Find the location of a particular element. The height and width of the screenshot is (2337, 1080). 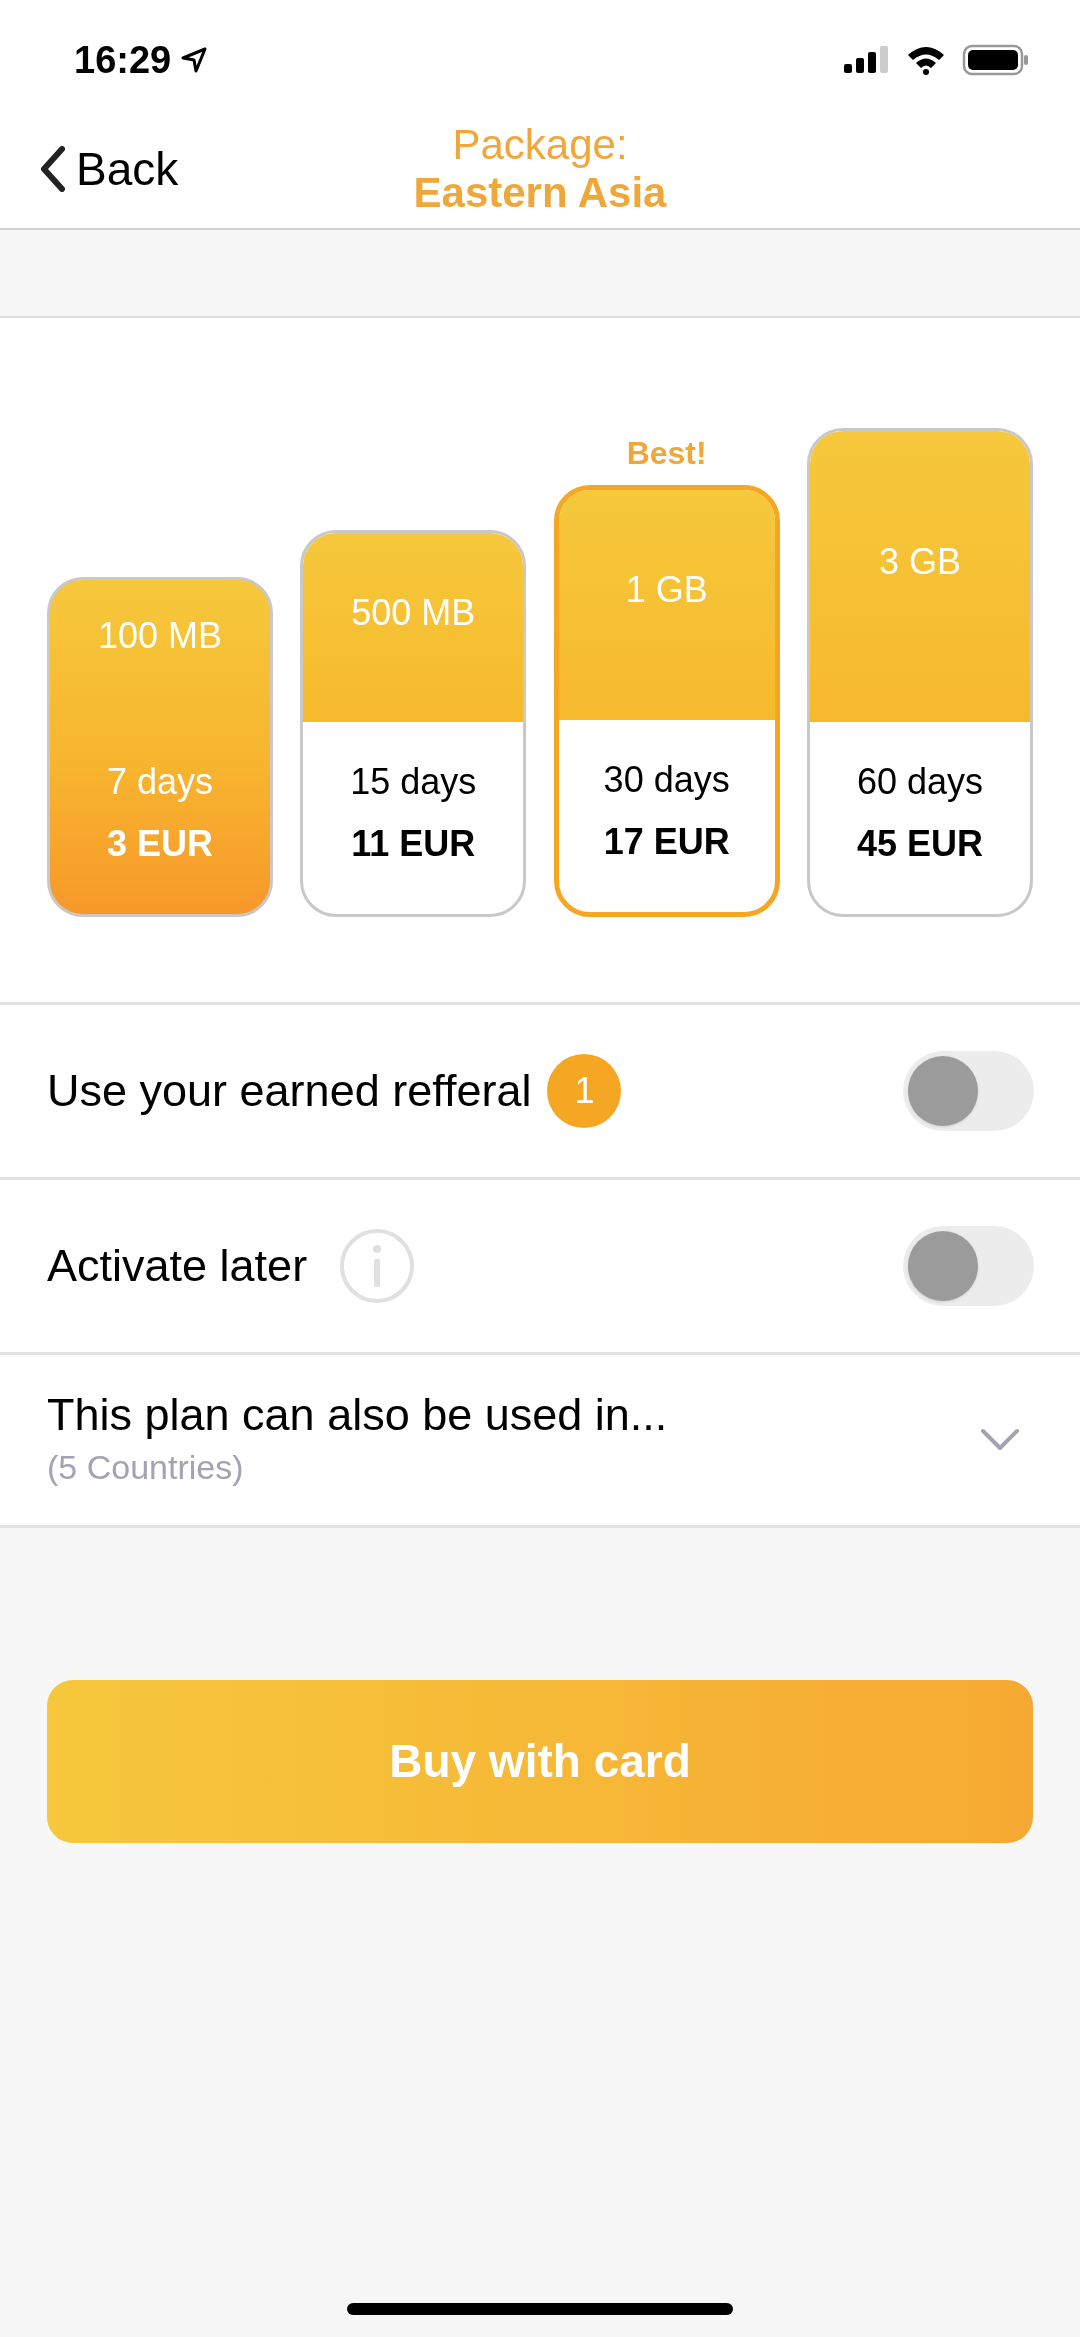

plan-price: 17 EUR is located at coordinates (666, 842).